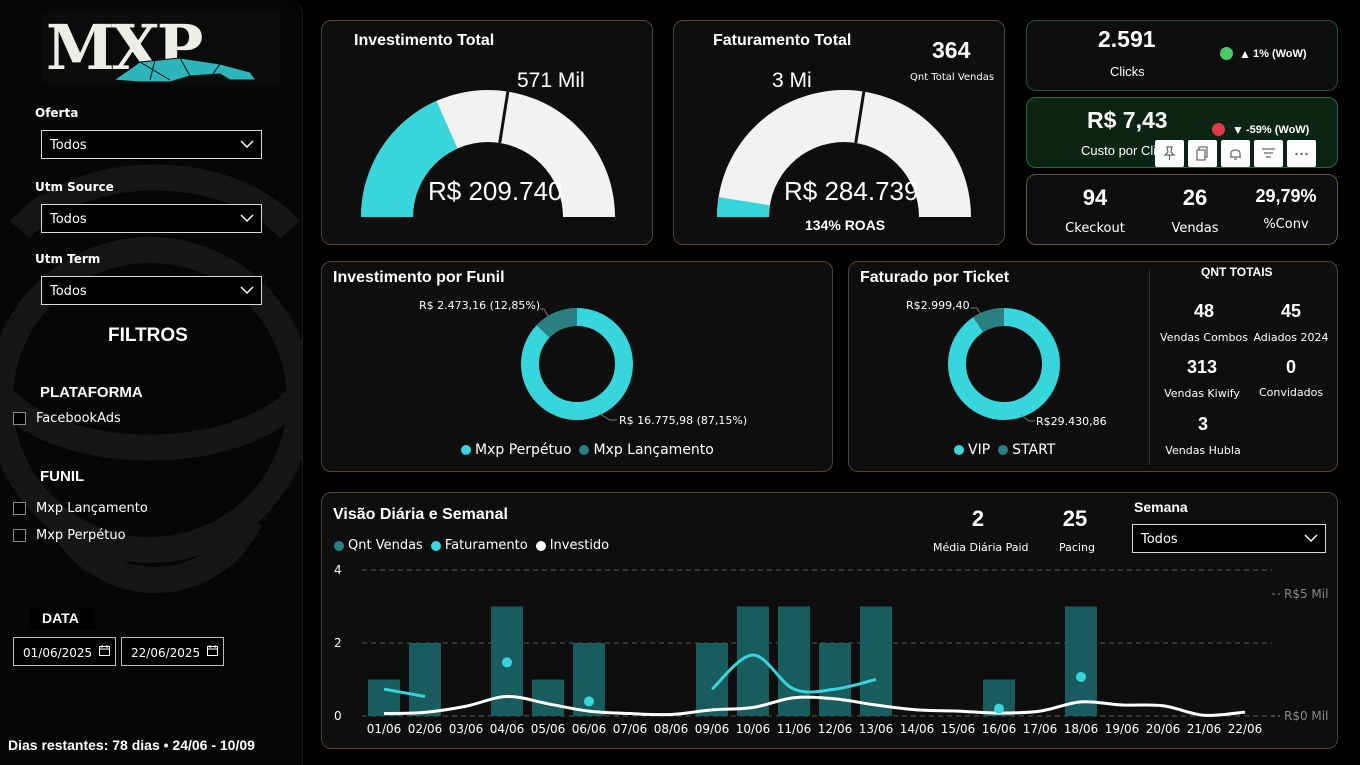  What do you see at coordinates (794, 729) in the screenshot?
I see `x-tick-label: 11/06` at bounding box center [794, 729].